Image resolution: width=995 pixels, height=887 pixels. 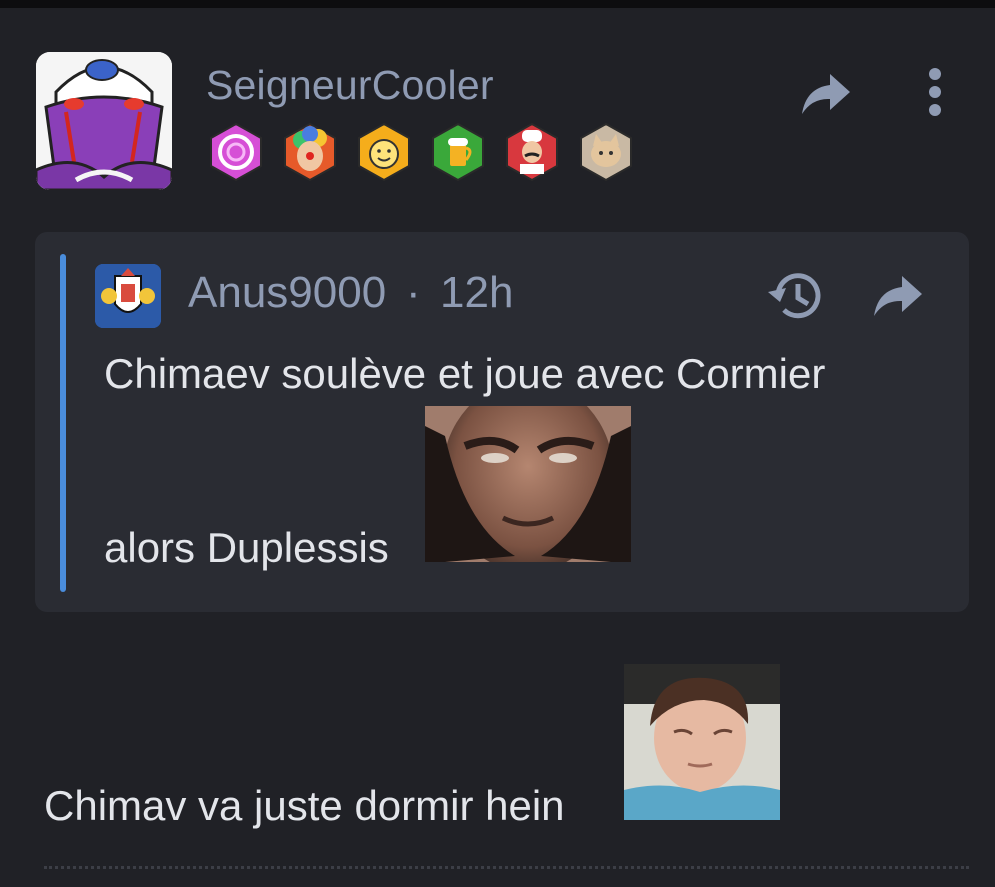 I want to click on chef-badge-icon, so click(x=532, y=152).